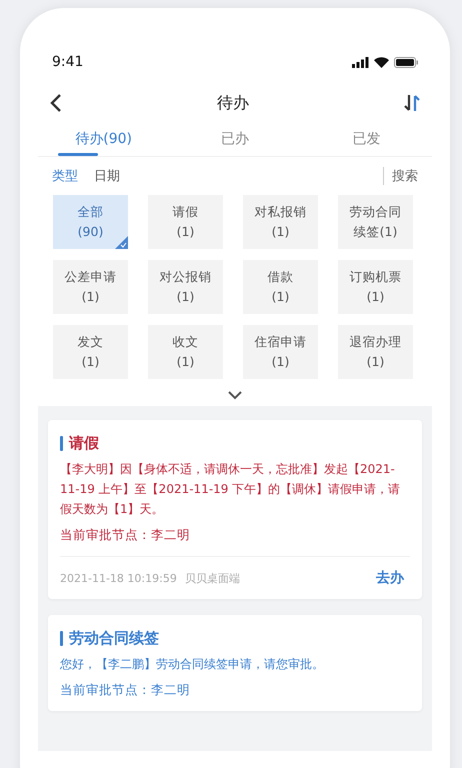  What do you see at coordinates (65, 176) in the screenshot?
I see `filter-tab: 类型` at bounding box center [65, 176].